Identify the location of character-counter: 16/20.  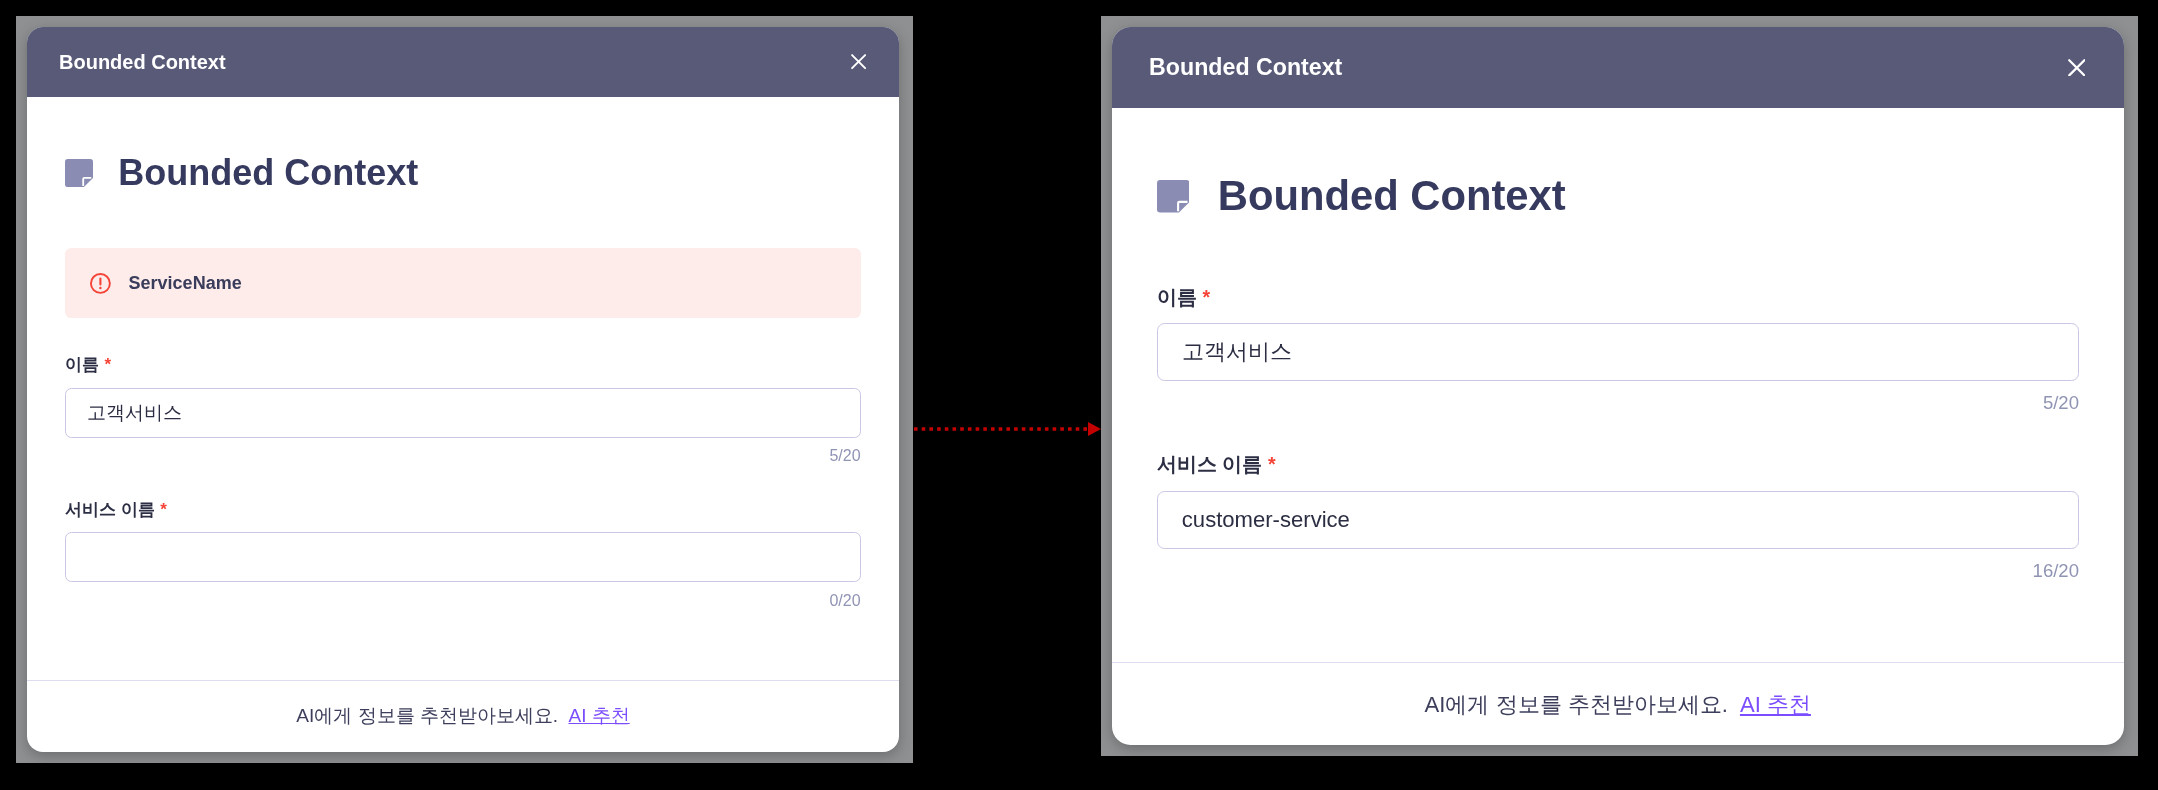
(2055, 570).